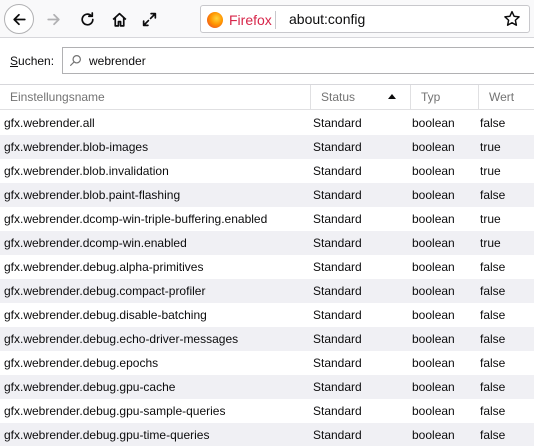  Describe the element at coordinates (92, 195) in the screenshot. I see `pref-name: gfx.webrender.blob.paint-flashing` at that location.